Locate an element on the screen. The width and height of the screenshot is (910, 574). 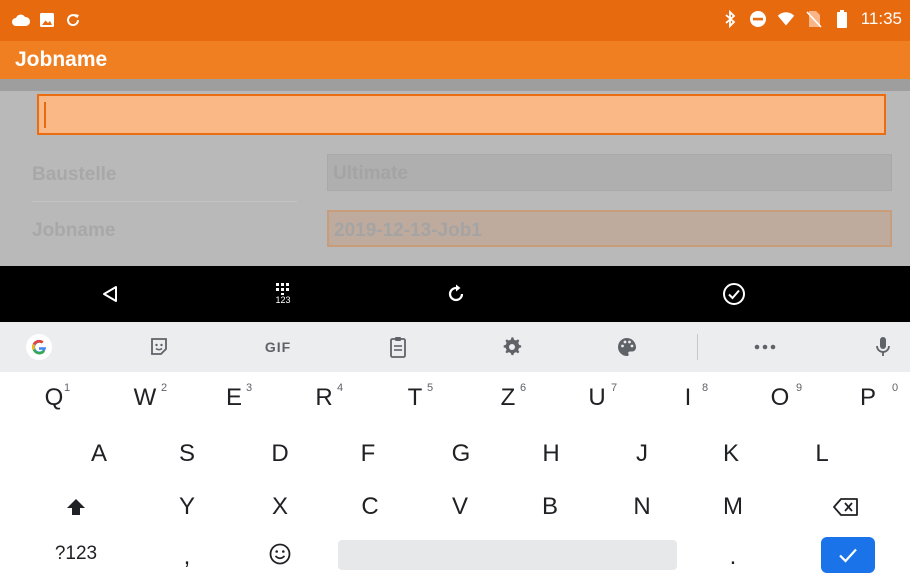
key-t: T5 is located at coordinates (415, 398).